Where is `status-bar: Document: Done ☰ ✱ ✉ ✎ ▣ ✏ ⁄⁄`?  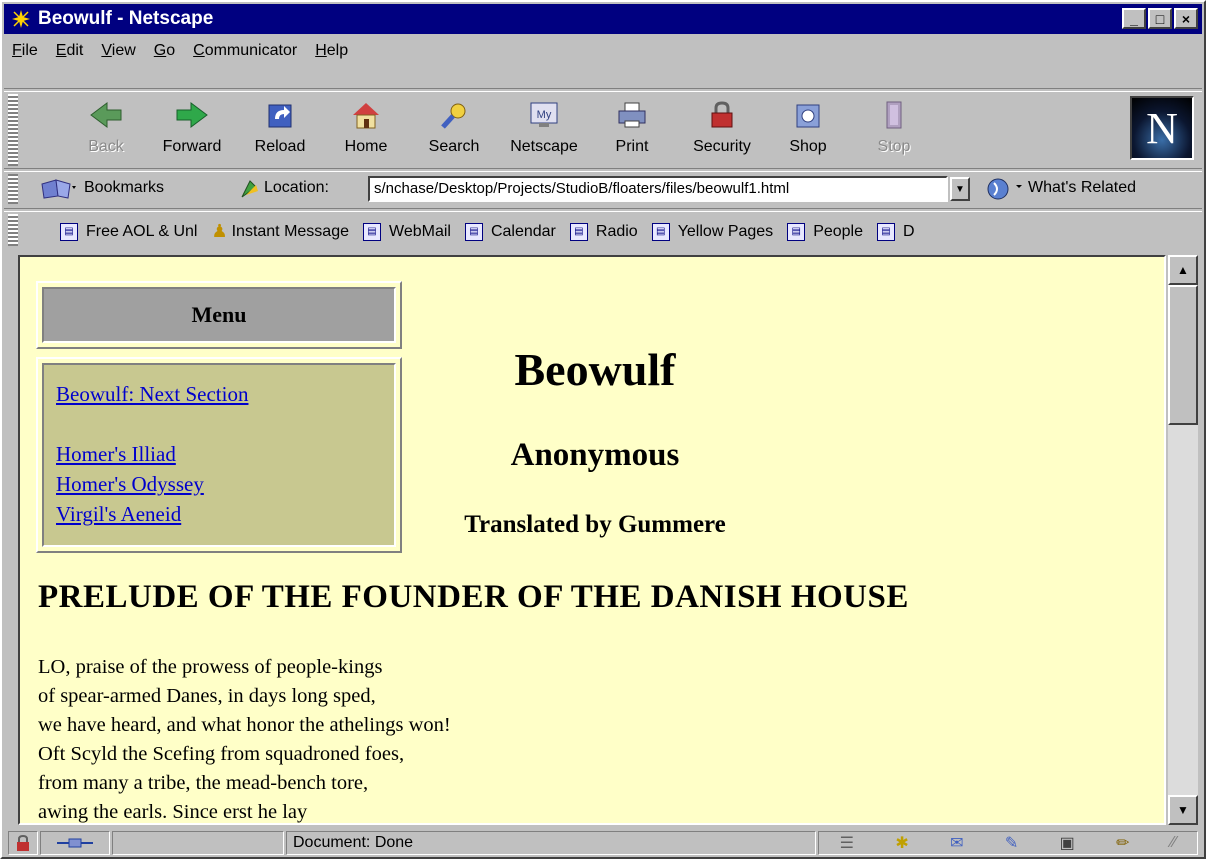 status-bar: Document: Done ☰ ✱ ✉ ✎ ▣ ✏ ⁄⁄ is located at coordinates (603, 842).